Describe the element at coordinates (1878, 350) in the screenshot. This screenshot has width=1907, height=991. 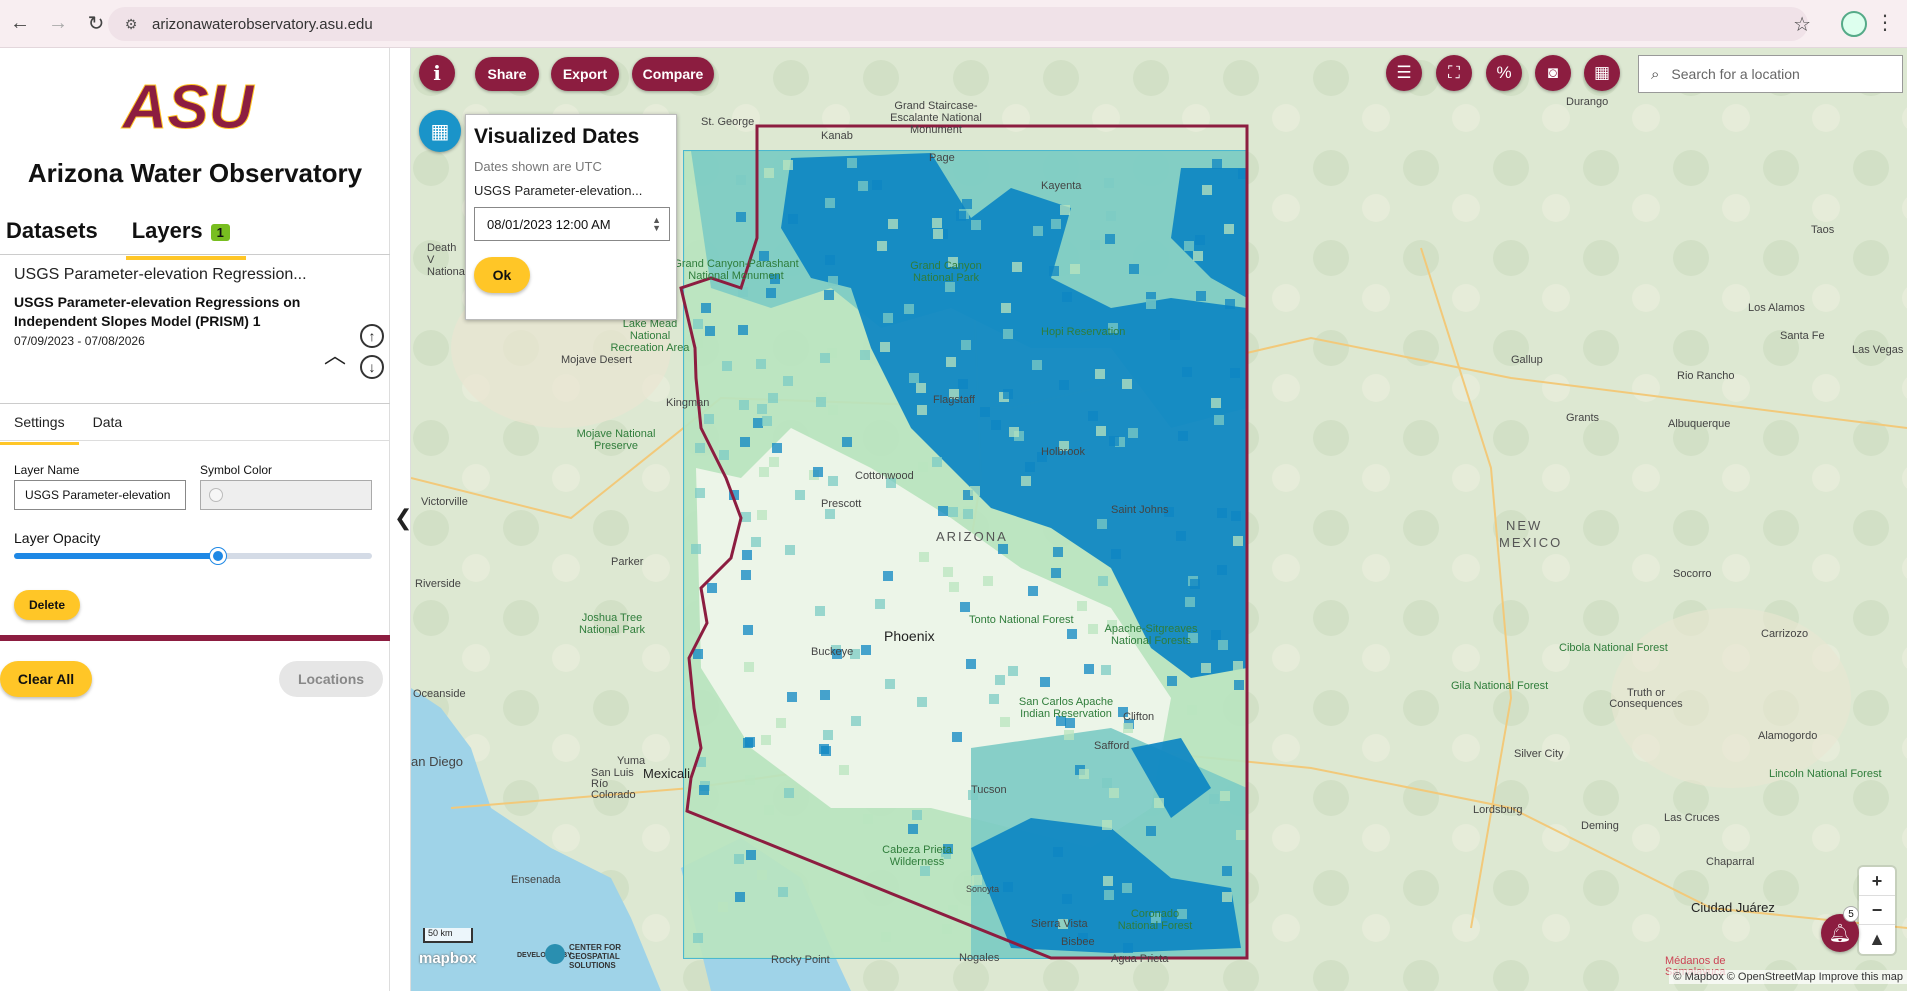
I see `label-las-vegas: Las Vegas` at that location.